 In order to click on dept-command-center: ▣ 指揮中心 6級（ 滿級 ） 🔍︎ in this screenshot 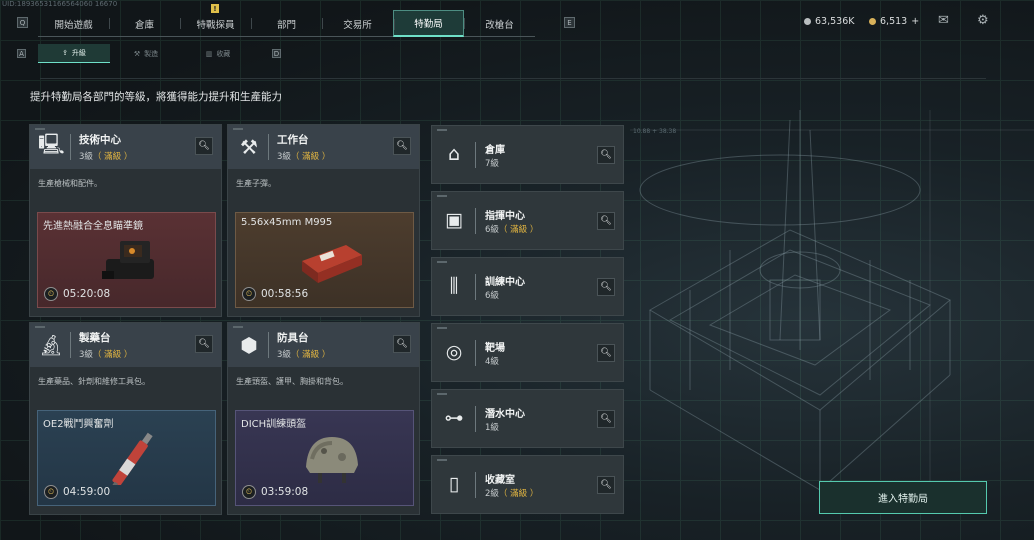, I will do `click(527, 220)`.